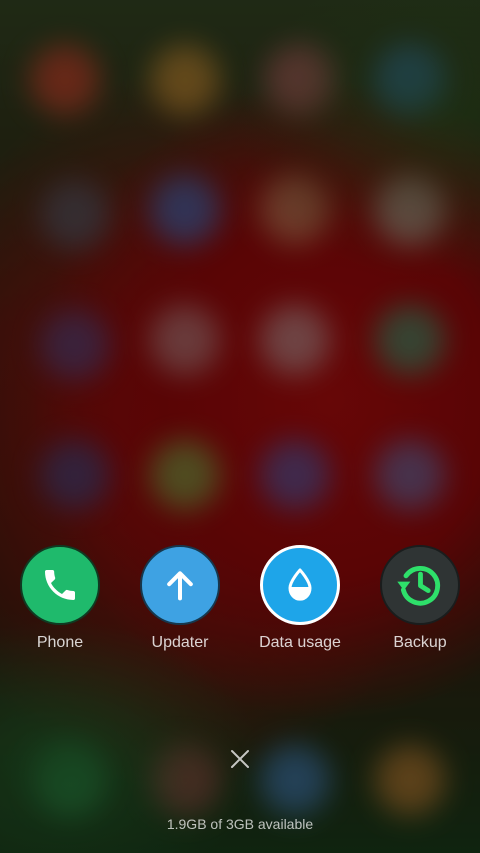 Image resolution: width=480 pixels, height=853 pixels. What do you see at coordinates (180, 642) in the screenshot?
I see `updater-label: Updater` at bounding box center [180, 642].